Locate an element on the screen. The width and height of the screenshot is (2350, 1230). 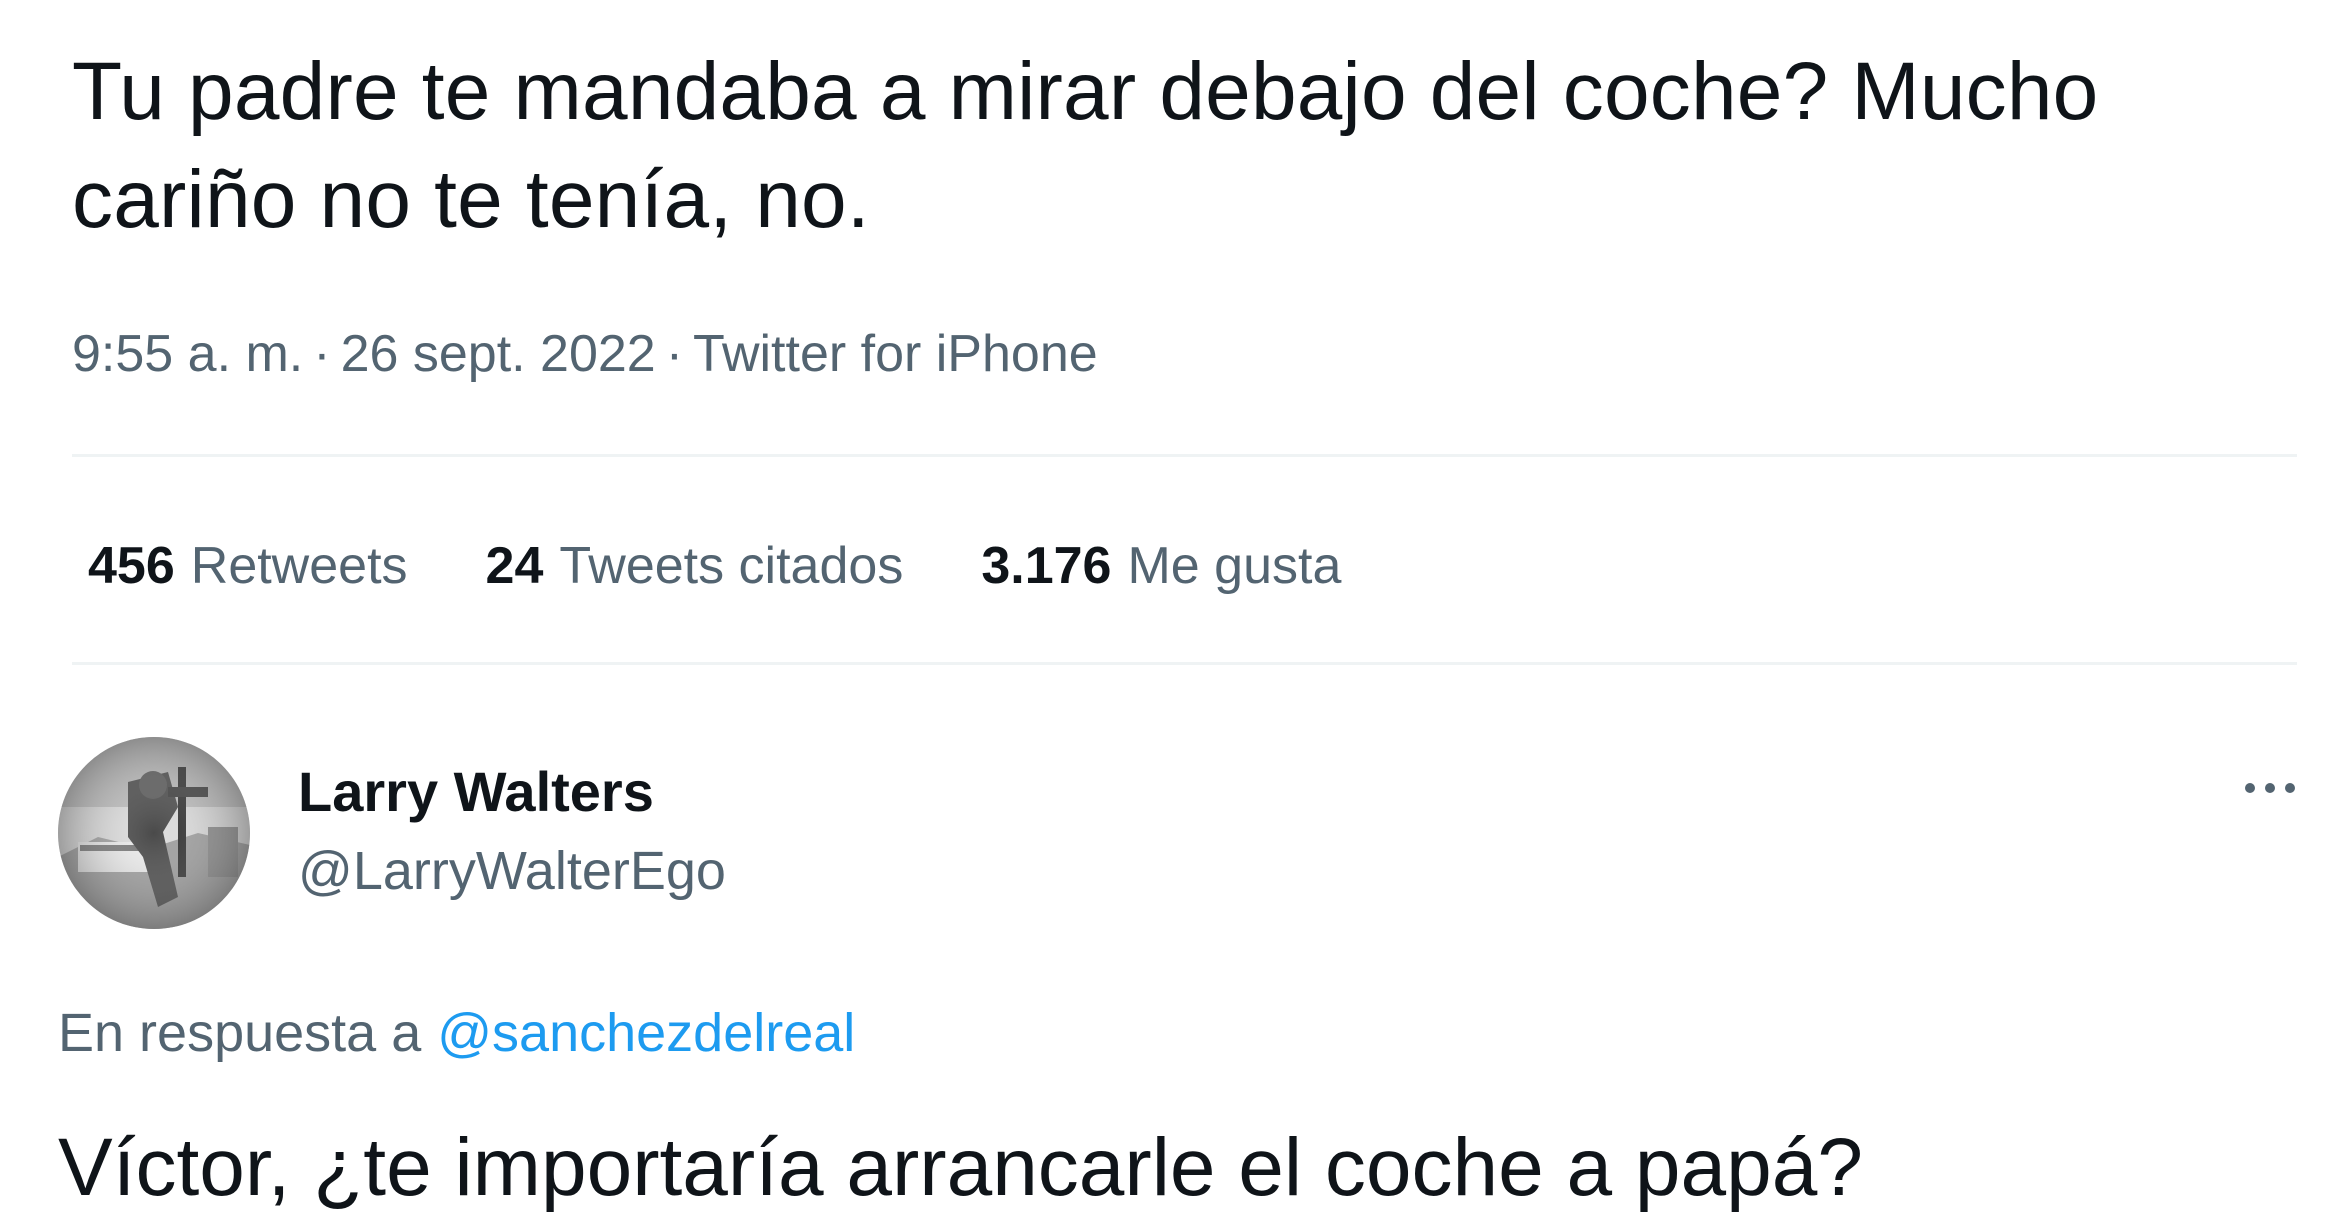
tweet-date: 26 sept. 2022 is located at coordinates (498, 354).